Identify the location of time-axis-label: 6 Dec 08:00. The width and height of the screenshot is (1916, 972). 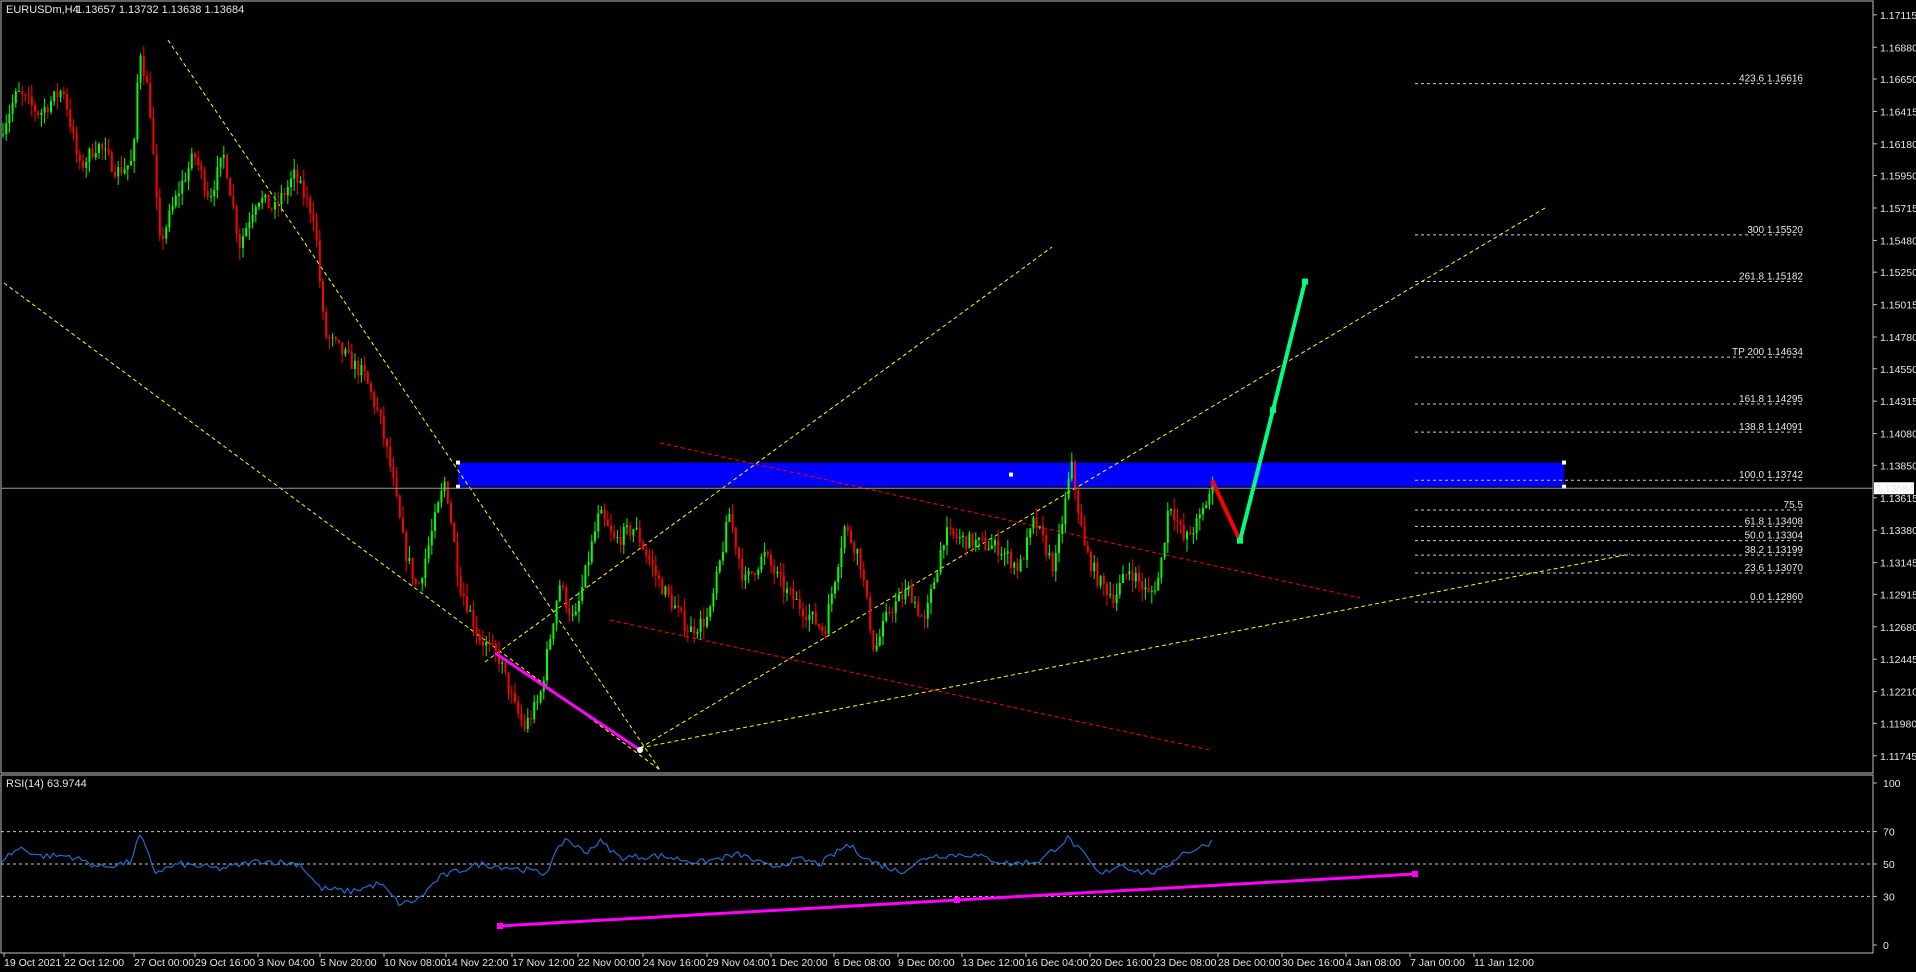
(862, 963).